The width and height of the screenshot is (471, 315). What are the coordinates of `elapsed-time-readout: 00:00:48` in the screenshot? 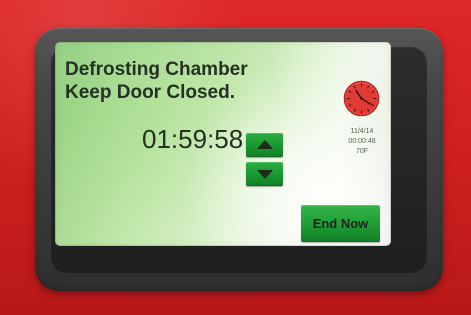 It's located at (362, 141).